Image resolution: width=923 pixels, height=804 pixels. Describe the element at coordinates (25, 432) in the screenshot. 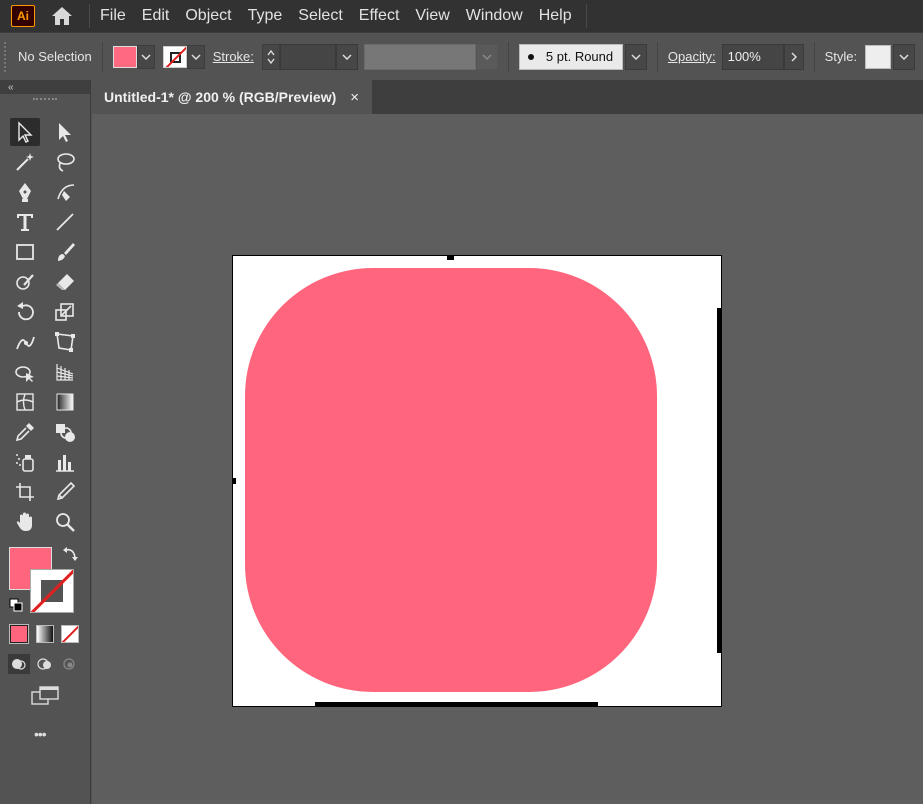

I see `eyedropper-tool-icon` at that location.